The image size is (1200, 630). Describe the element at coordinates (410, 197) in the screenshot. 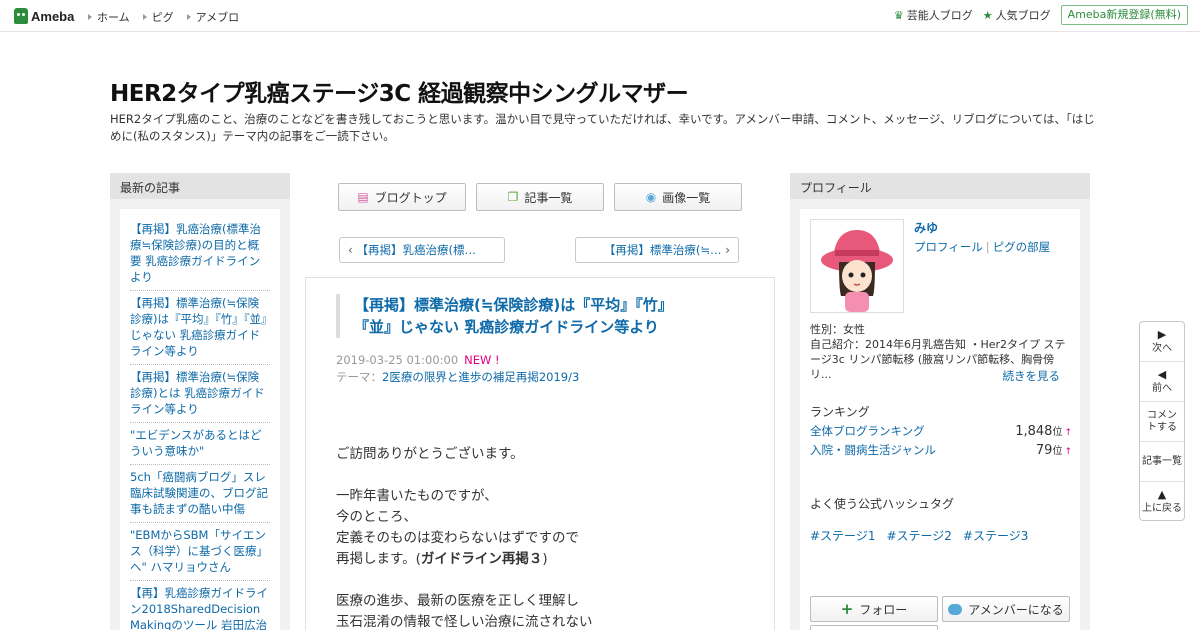

I see `blog-top-label: ブログトップ` at that location.